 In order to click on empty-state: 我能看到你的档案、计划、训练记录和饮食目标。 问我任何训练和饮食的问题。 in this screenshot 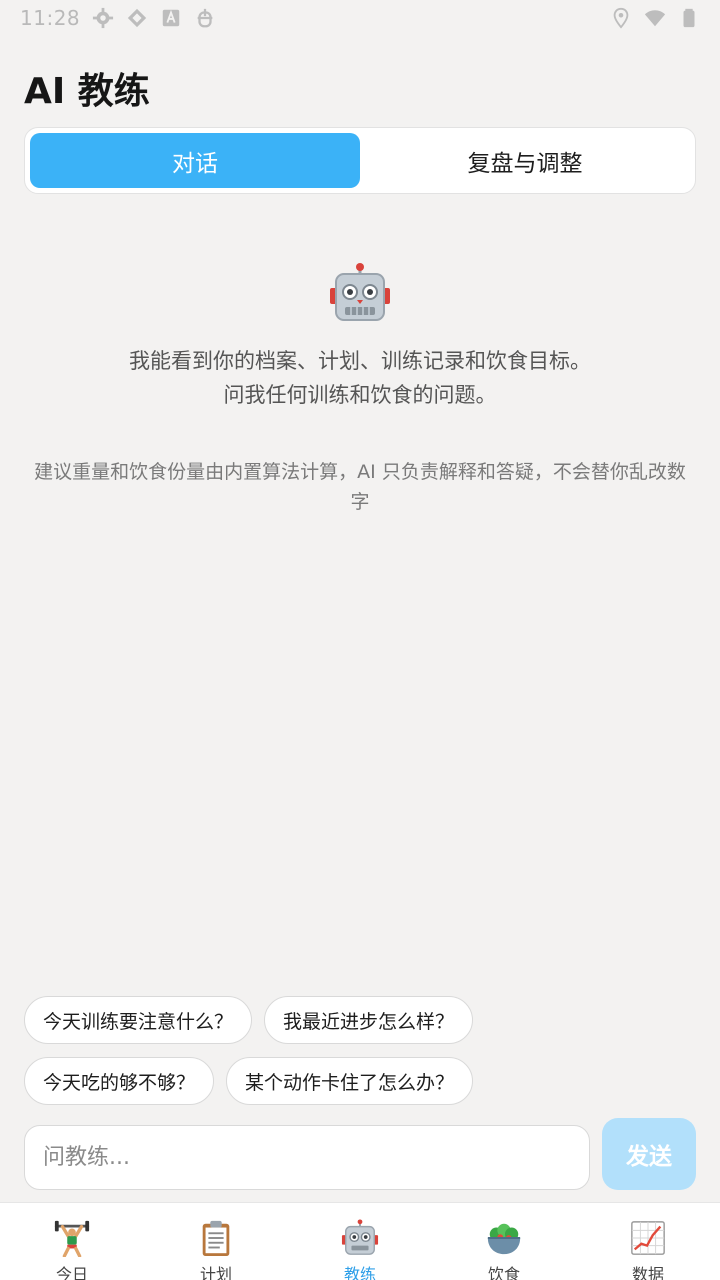, I will do `click(360, 337)`.